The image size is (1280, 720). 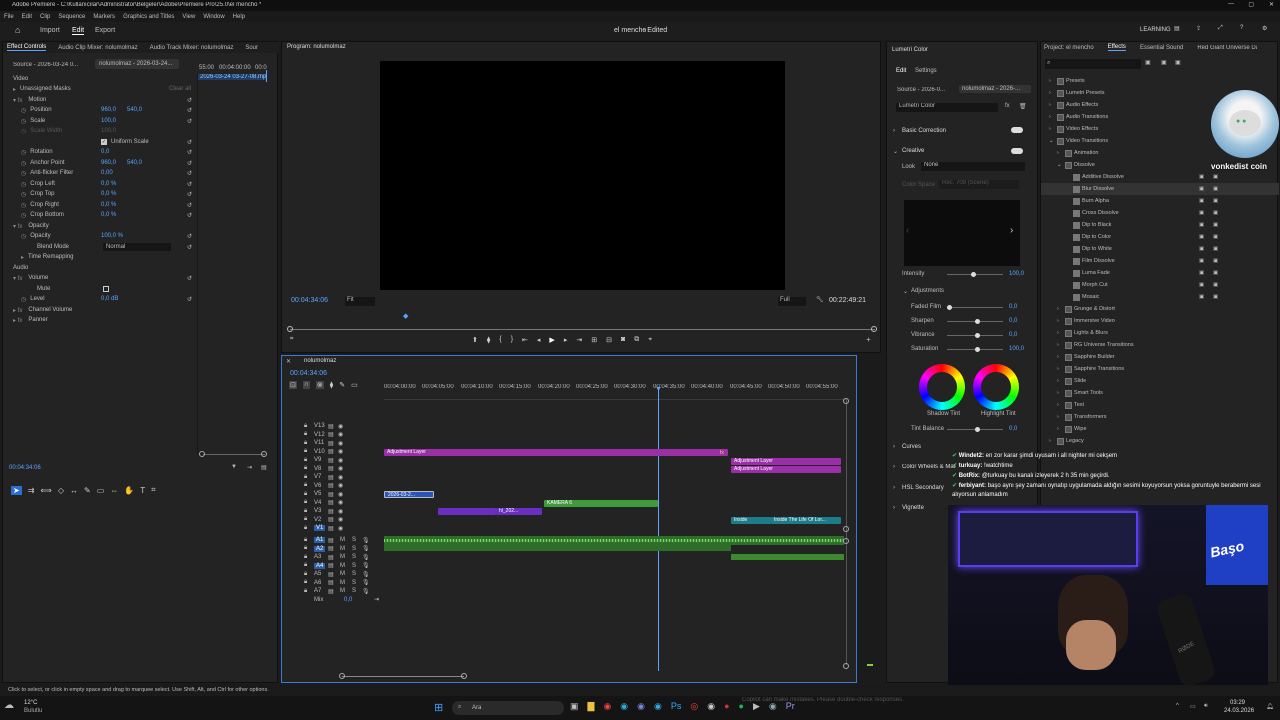 What do you see at coordinates (913, 508) in the screenshot?
I see `vignette-section: Vignette` at bounding box center [913, 508].